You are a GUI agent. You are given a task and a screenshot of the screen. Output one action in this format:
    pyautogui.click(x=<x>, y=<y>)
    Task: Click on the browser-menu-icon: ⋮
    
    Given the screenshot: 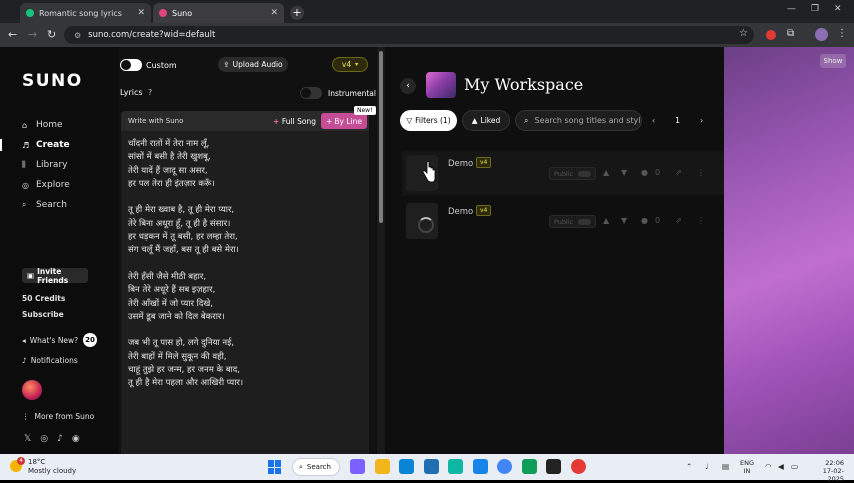 What is the action you would take?
    pyautogui.click(x=842, y=33)
    